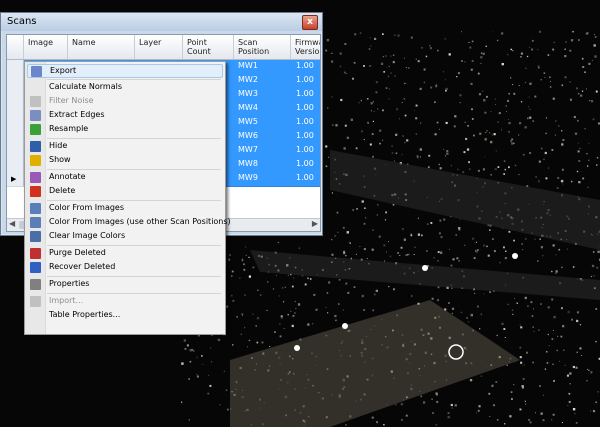  Describe the element at coordinates (35, 236) in the screenshot. I see `clear-colors-icon` at that location.